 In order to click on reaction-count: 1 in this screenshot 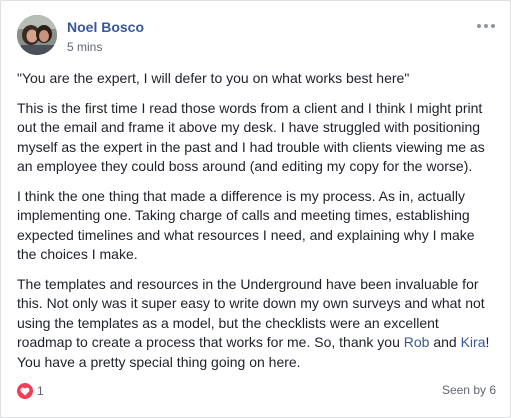, I will do `click(40, 391)`.